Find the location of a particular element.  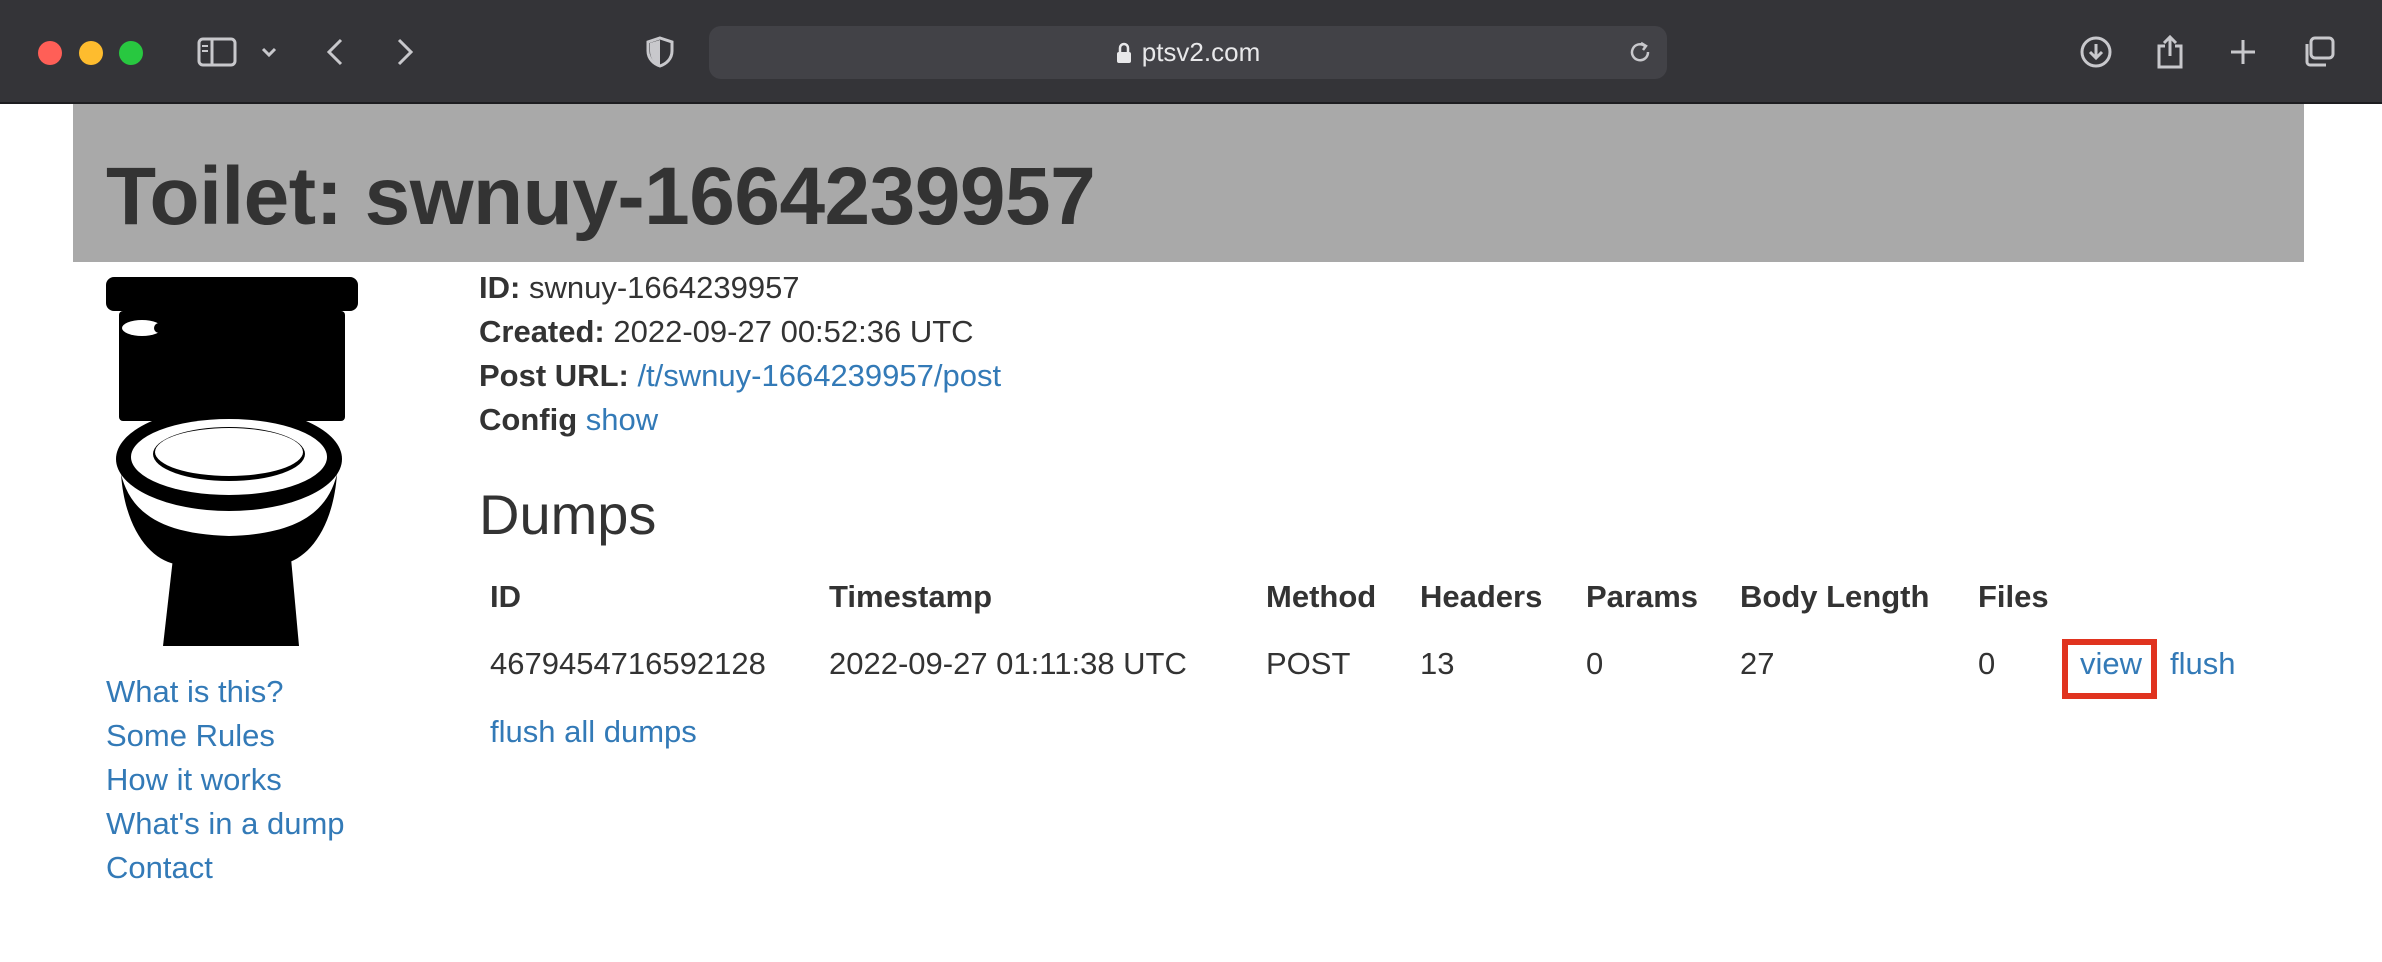

sidebar-icon is located at coordinates (217, 52).